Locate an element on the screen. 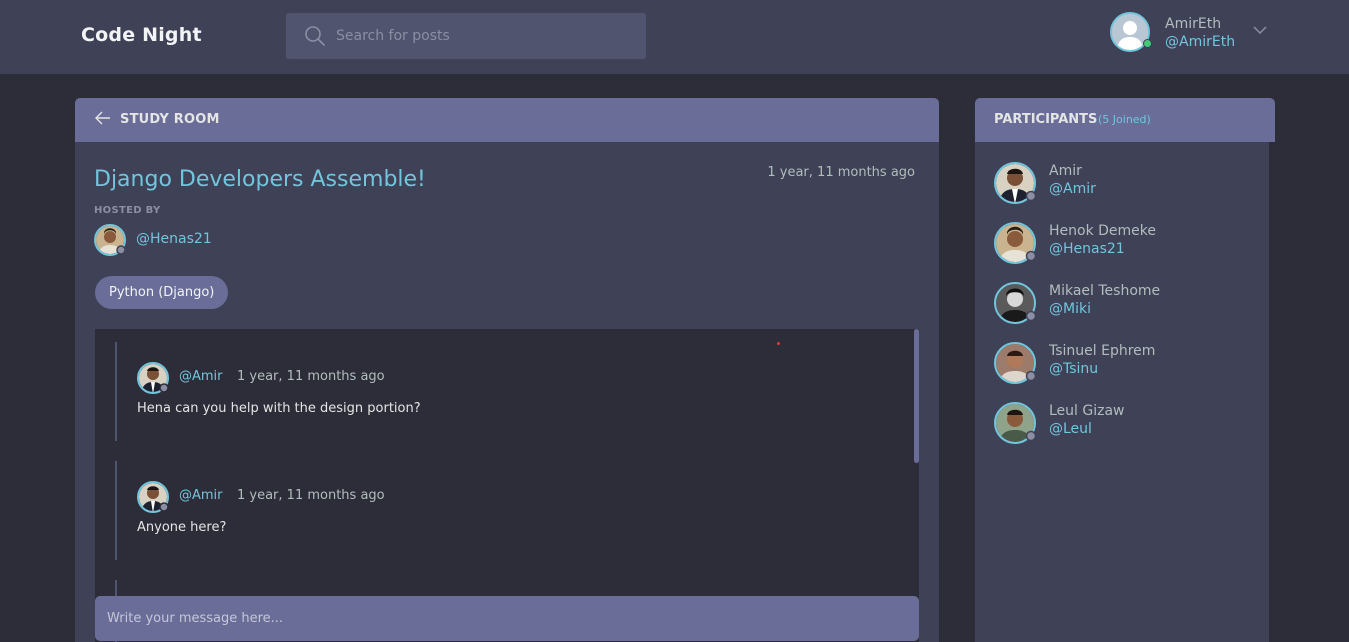 Image resolution: width=1349 pixels, height=642 pixels. search-bar is located at coordinates (466, 36).